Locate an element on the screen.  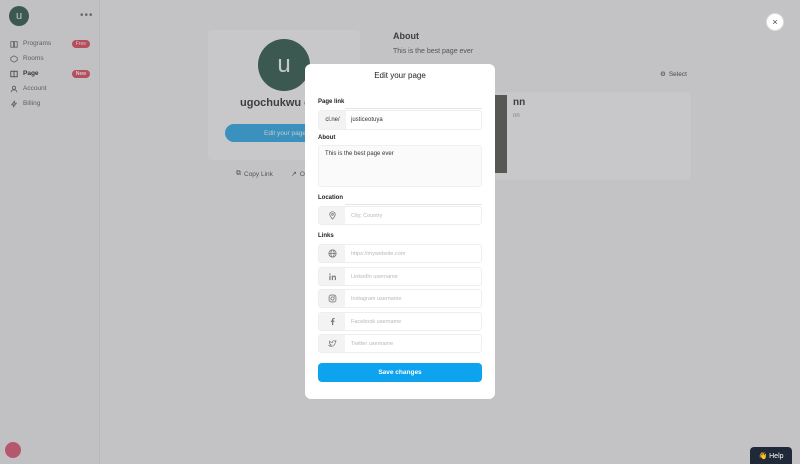
location-field: City, Country is located at coordinates (400, 215).